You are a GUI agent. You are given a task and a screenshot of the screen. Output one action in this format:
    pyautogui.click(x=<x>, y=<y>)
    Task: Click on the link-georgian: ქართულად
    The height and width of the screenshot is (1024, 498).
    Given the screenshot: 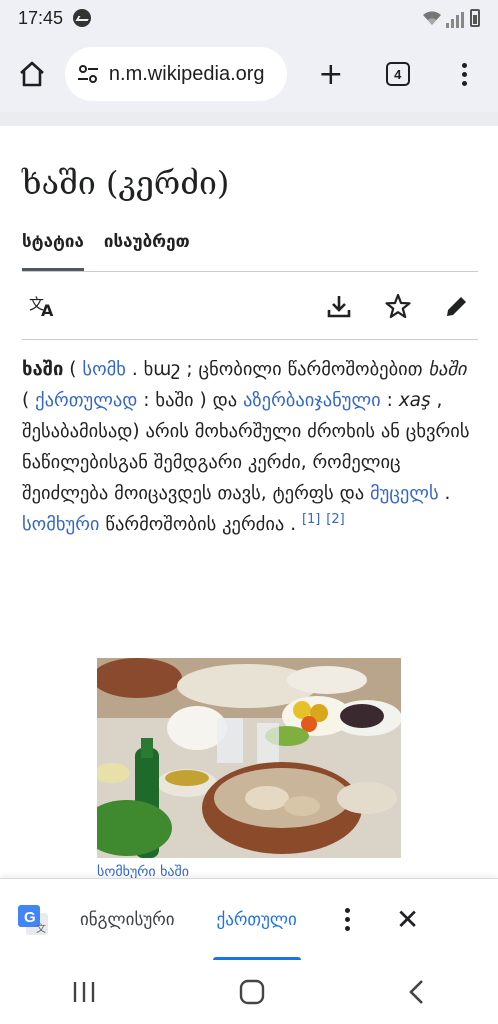 What is the action you would take?
    pyautogui.click(x=86, y=400)
    